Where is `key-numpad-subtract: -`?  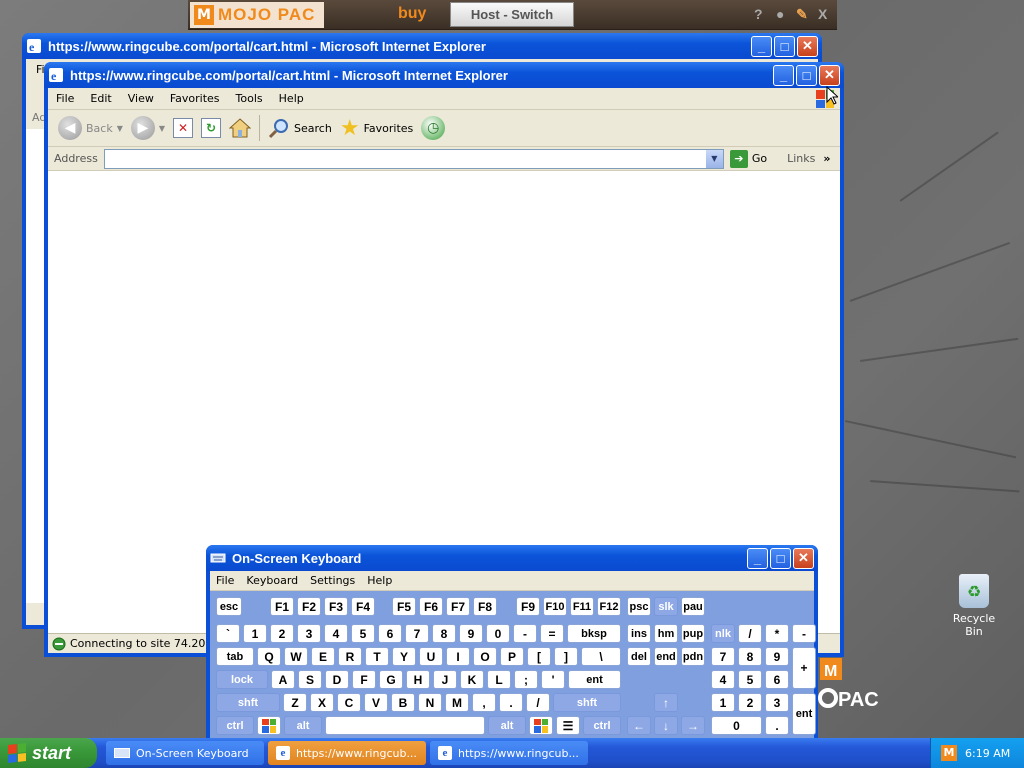 key-numpad-subtract: - is located at coordinates (804, 633).